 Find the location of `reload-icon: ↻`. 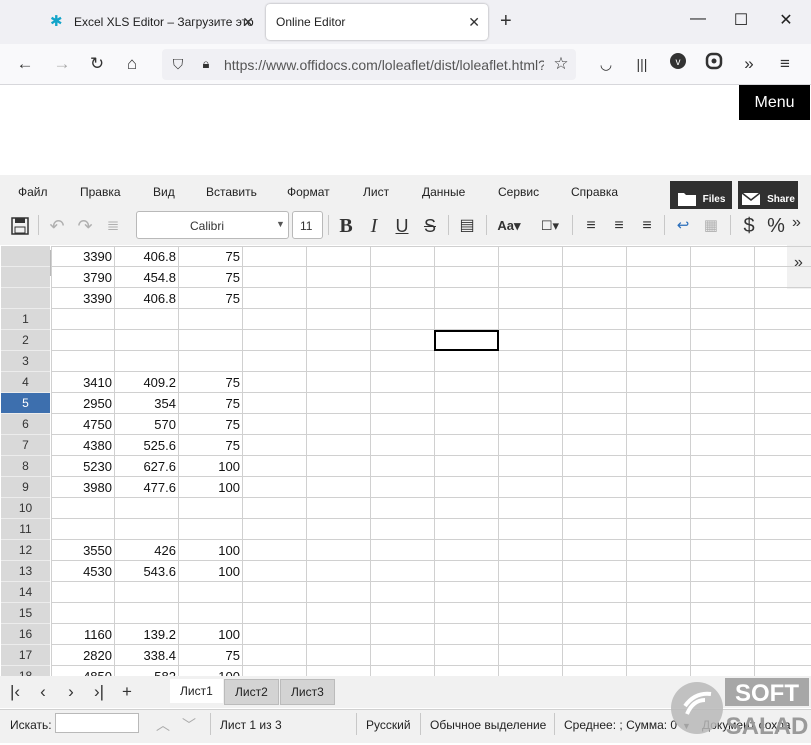

reload-icon: ↻ is located at coordinates (97, 64).